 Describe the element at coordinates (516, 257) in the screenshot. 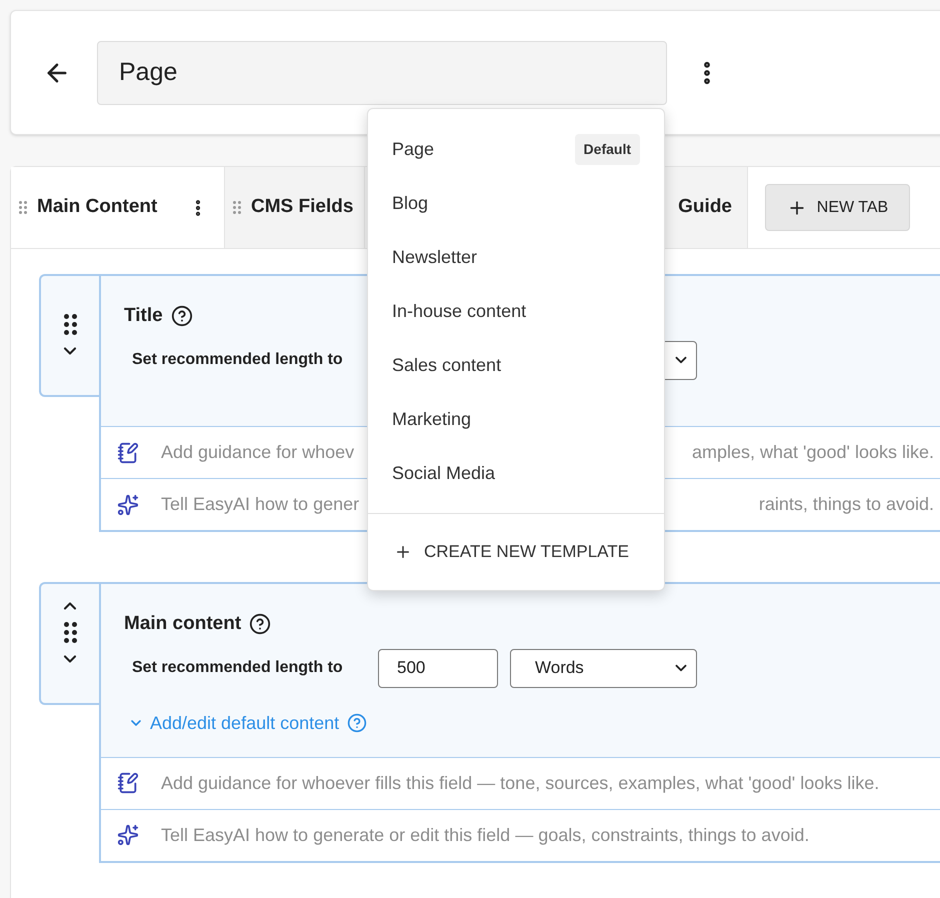

I see `menu-item: Newsletter` at that location.